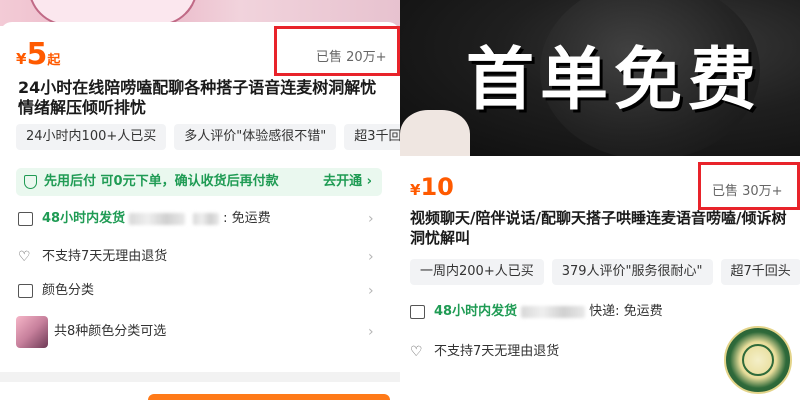 This screenshot has width=800, height=400. Describe the element at coordinates (758, 360) in the screenshot. I see `seal-logo` at that location.